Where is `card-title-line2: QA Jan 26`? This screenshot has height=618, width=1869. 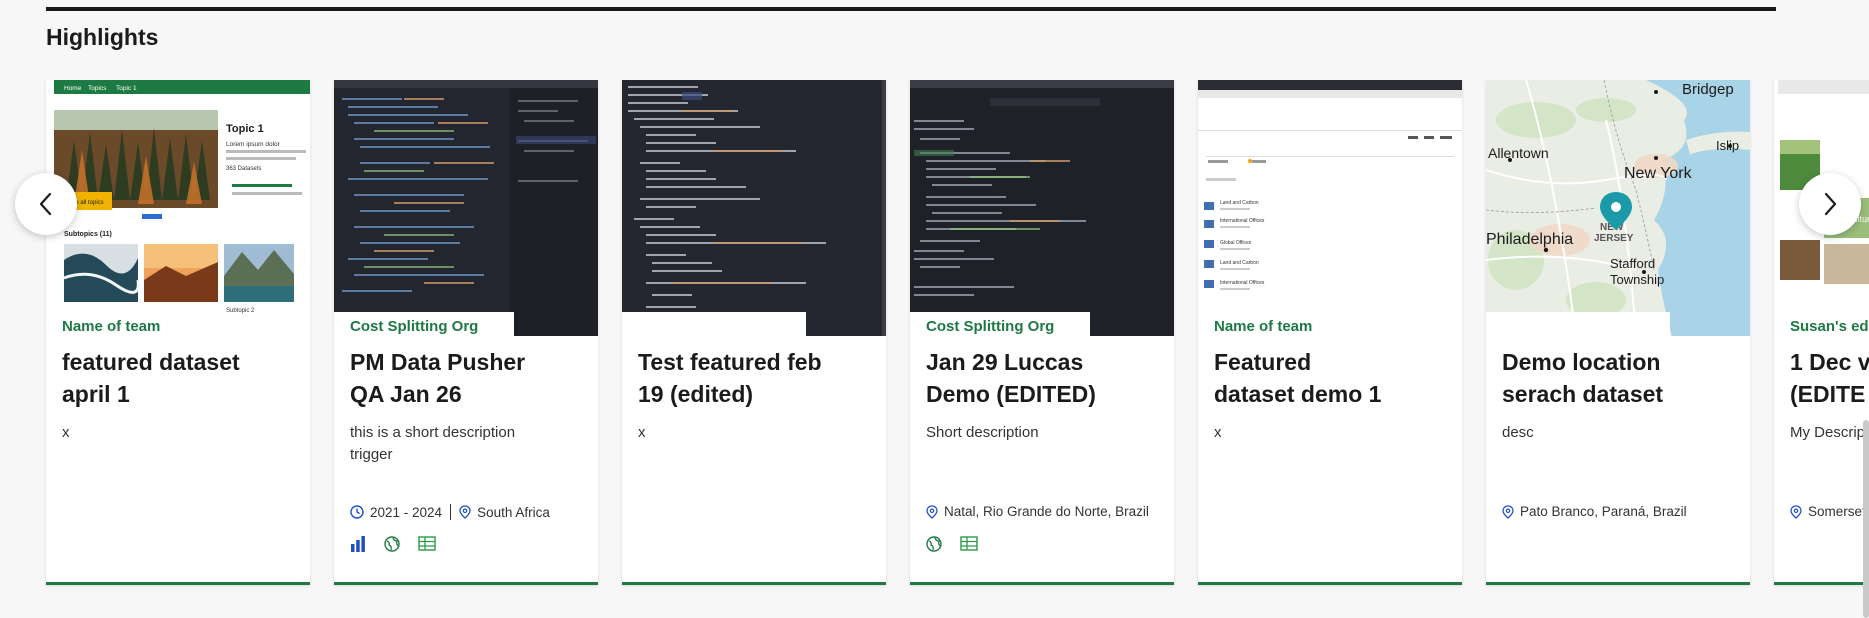
card-title-line2: QA Jan 26 is located at coordinates (406, 394).